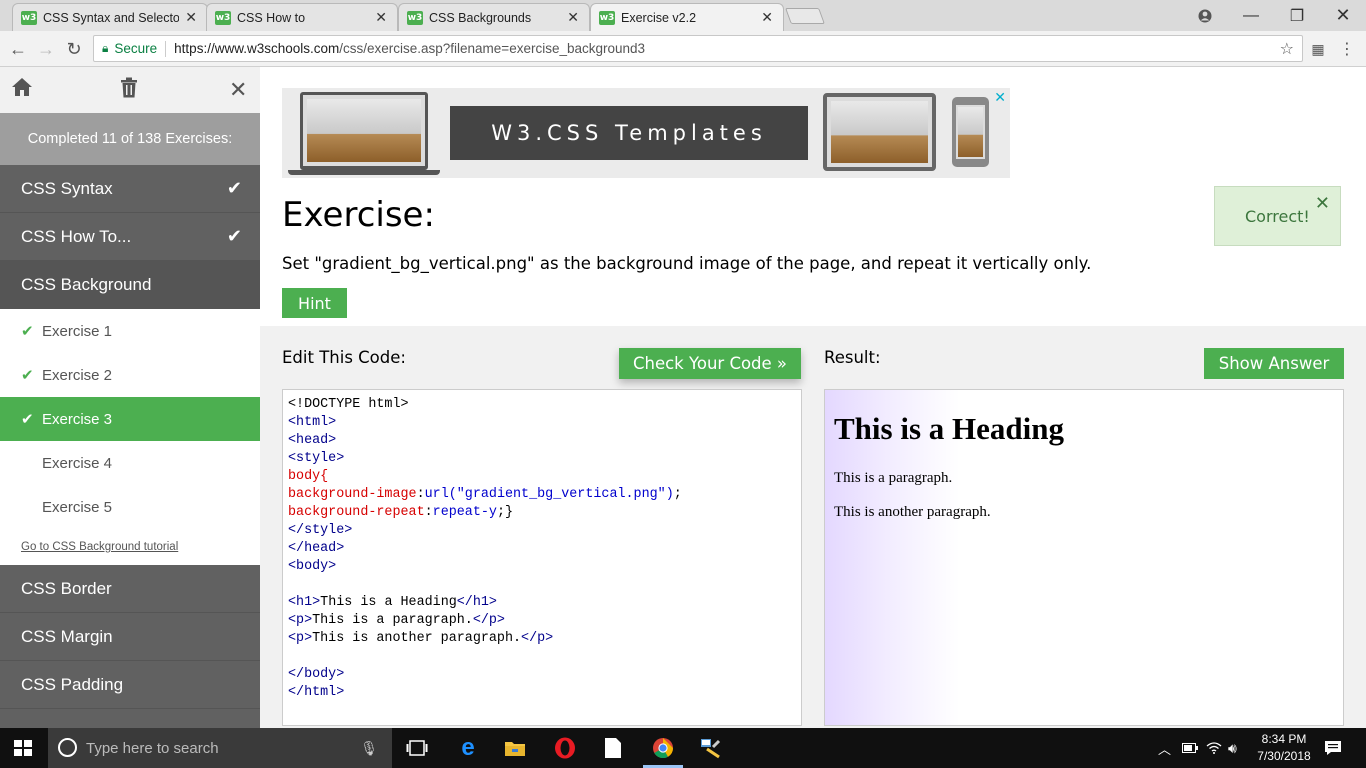 Image resolution: width=1366 pixels, height=768 pixels. Describe the element at coordinates (130, 463) in the screenshot. I see `exercise-4: Exercise 4` at that location.